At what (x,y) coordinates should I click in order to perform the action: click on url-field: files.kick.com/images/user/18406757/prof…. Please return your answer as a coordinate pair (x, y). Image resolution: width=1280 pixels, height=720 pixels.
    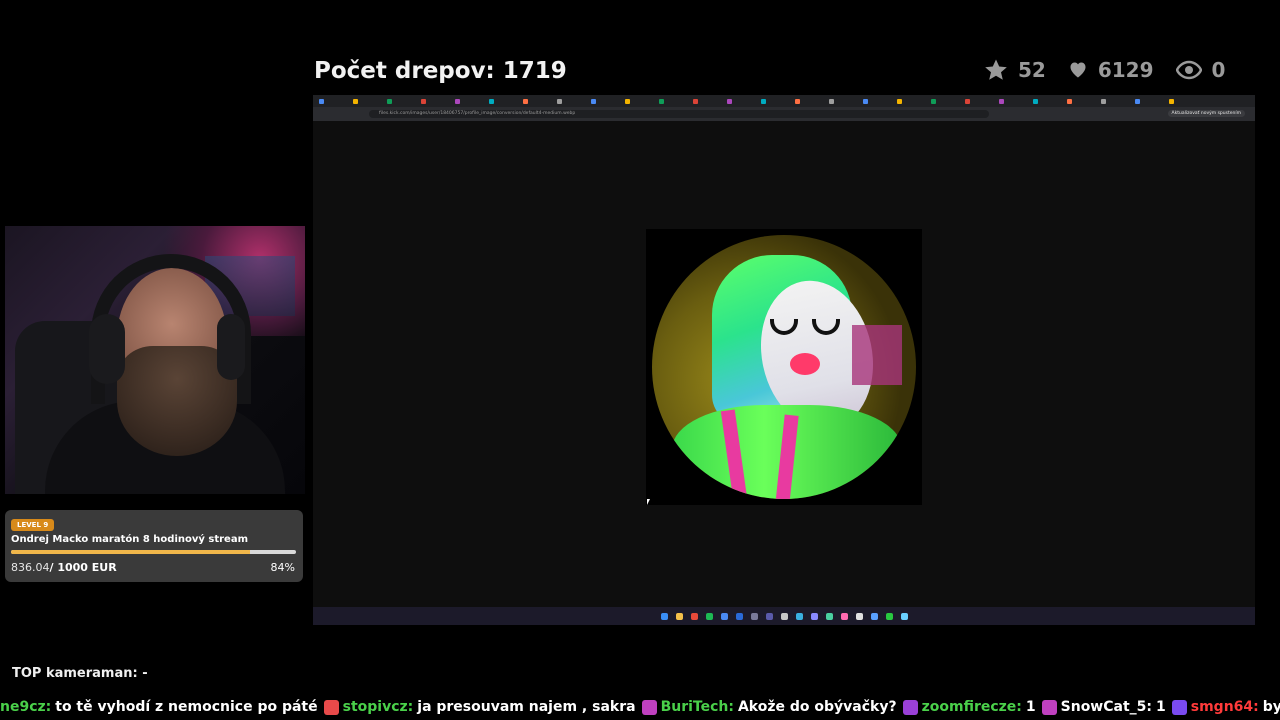
    Looking at the image, I should click on (679, 114).